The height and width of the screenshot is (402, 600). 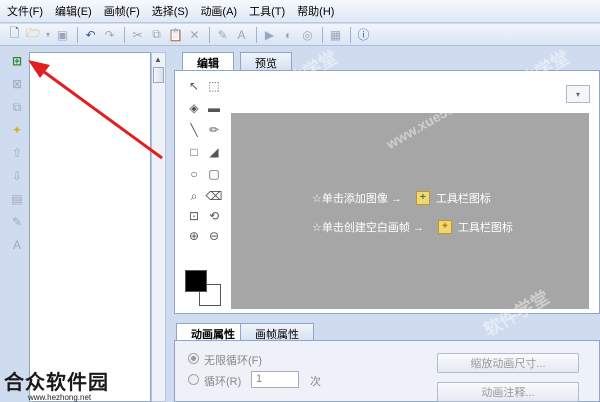 I want to click on hint-blank-frame: ☆单击创建空白画帧 → ✦ 工具栏图标, so click(x=412, y=227).